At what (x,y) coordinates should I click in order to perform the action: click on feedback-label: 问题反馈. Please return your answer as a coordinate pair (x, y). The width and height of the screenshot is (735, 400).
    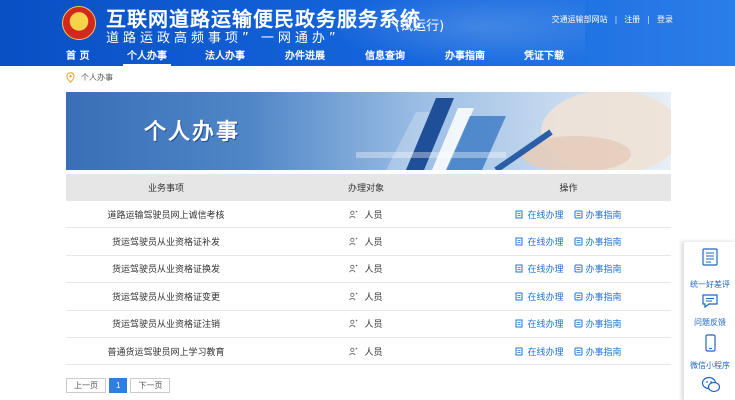
    Looking at the image, I should click on (710, 322).